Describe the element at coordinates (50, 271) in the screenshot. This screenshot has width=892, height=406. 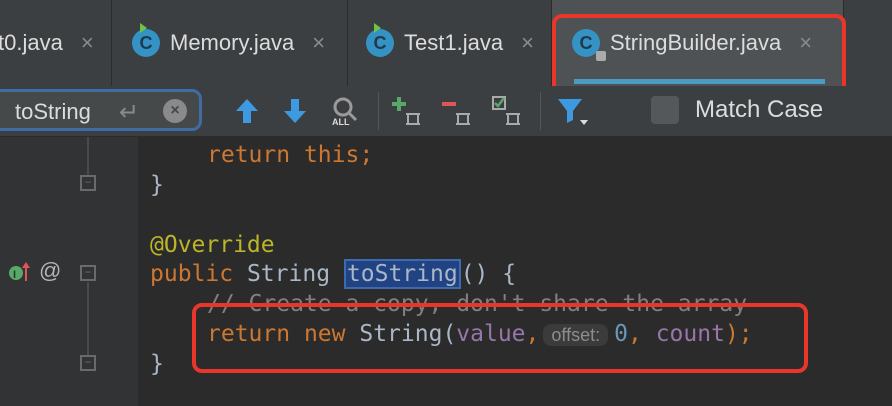
I see `override-at-icon: @` at that location.